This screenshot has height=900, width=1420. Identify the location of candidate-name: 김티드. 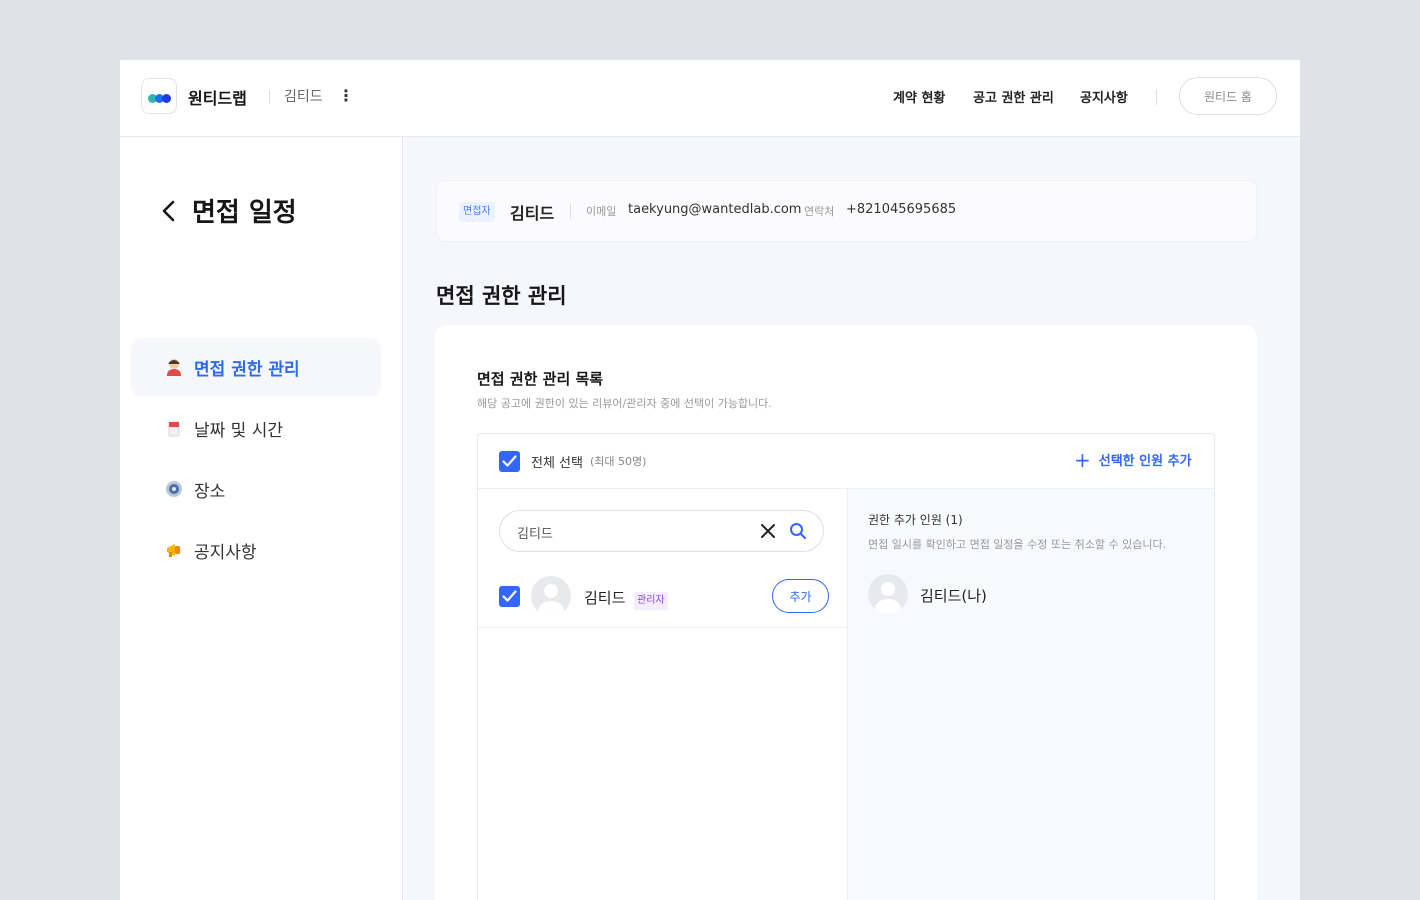
(532, 213).